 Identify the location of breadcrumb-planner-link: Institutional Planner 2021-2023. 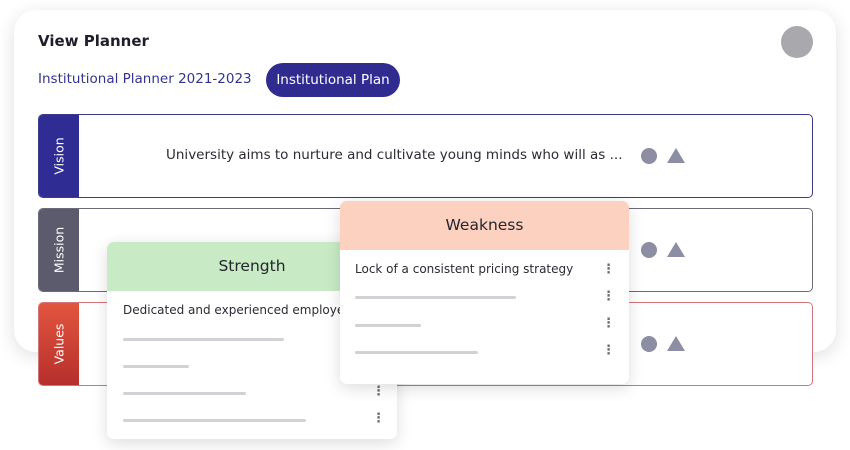
(145, 79).